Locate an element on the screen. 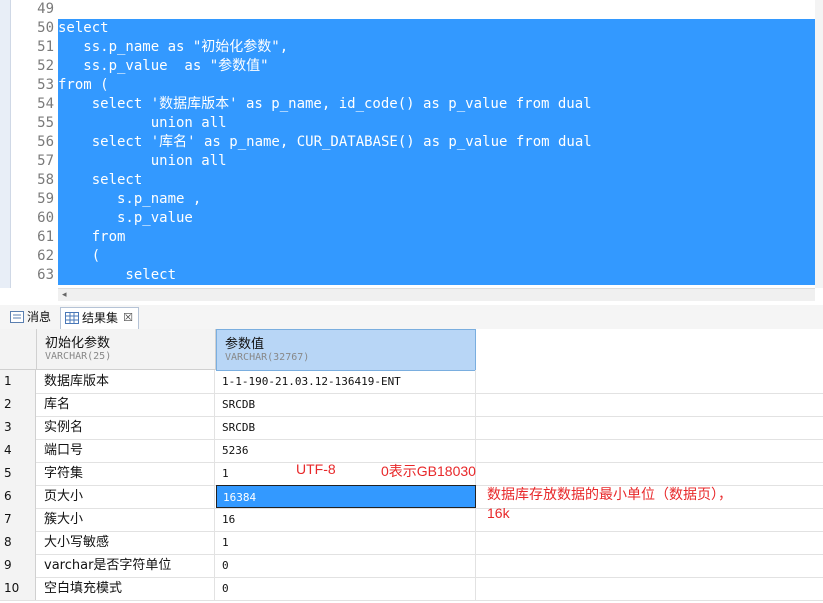  column-header-value: 参数值 VARCHAR(32767) is located at coordinates (346, 350).